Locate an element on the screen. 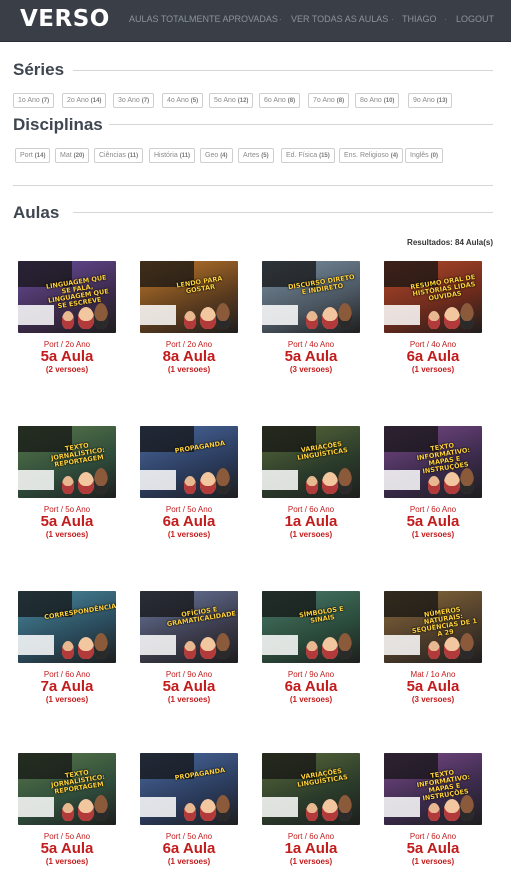  lesson-thumbnail: OFÍCIOS E GRAMATICALIDADE is located at coordinates (189, 627).